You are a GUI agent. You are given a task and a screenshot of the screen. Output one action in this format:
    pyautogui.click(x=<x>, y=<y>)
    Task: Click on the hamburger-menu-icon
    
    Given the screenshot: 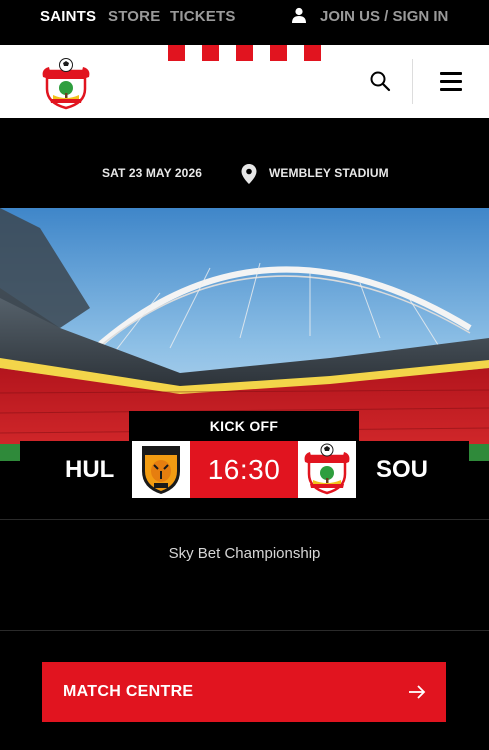 What is the action you would take?
    pyautogui.click(x=451, y=82)
    